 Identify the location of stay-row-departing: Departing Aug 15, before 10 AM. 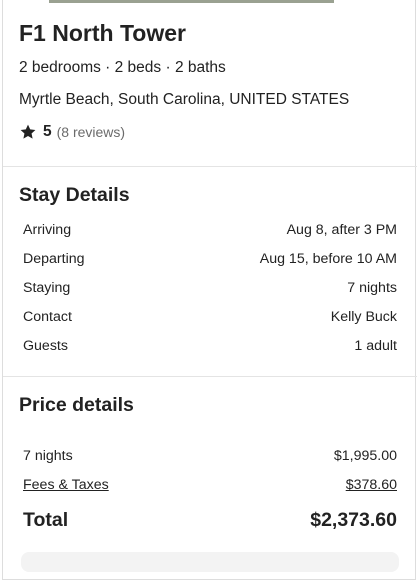
(210, 259).